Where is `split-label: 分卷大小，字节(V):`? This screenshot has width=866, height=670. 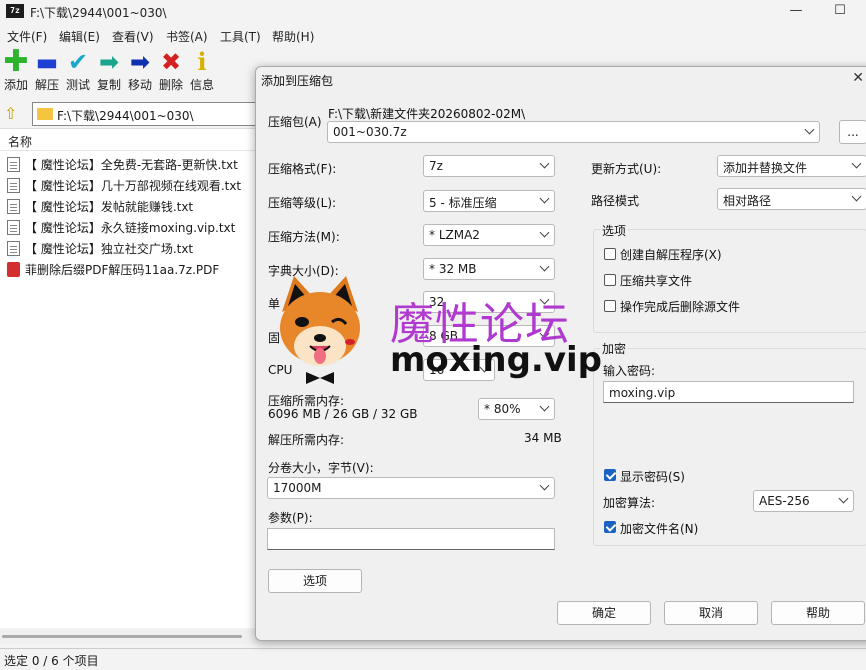
split-label: 分卷大小，字节(V): is located at coordinates (321, 468).